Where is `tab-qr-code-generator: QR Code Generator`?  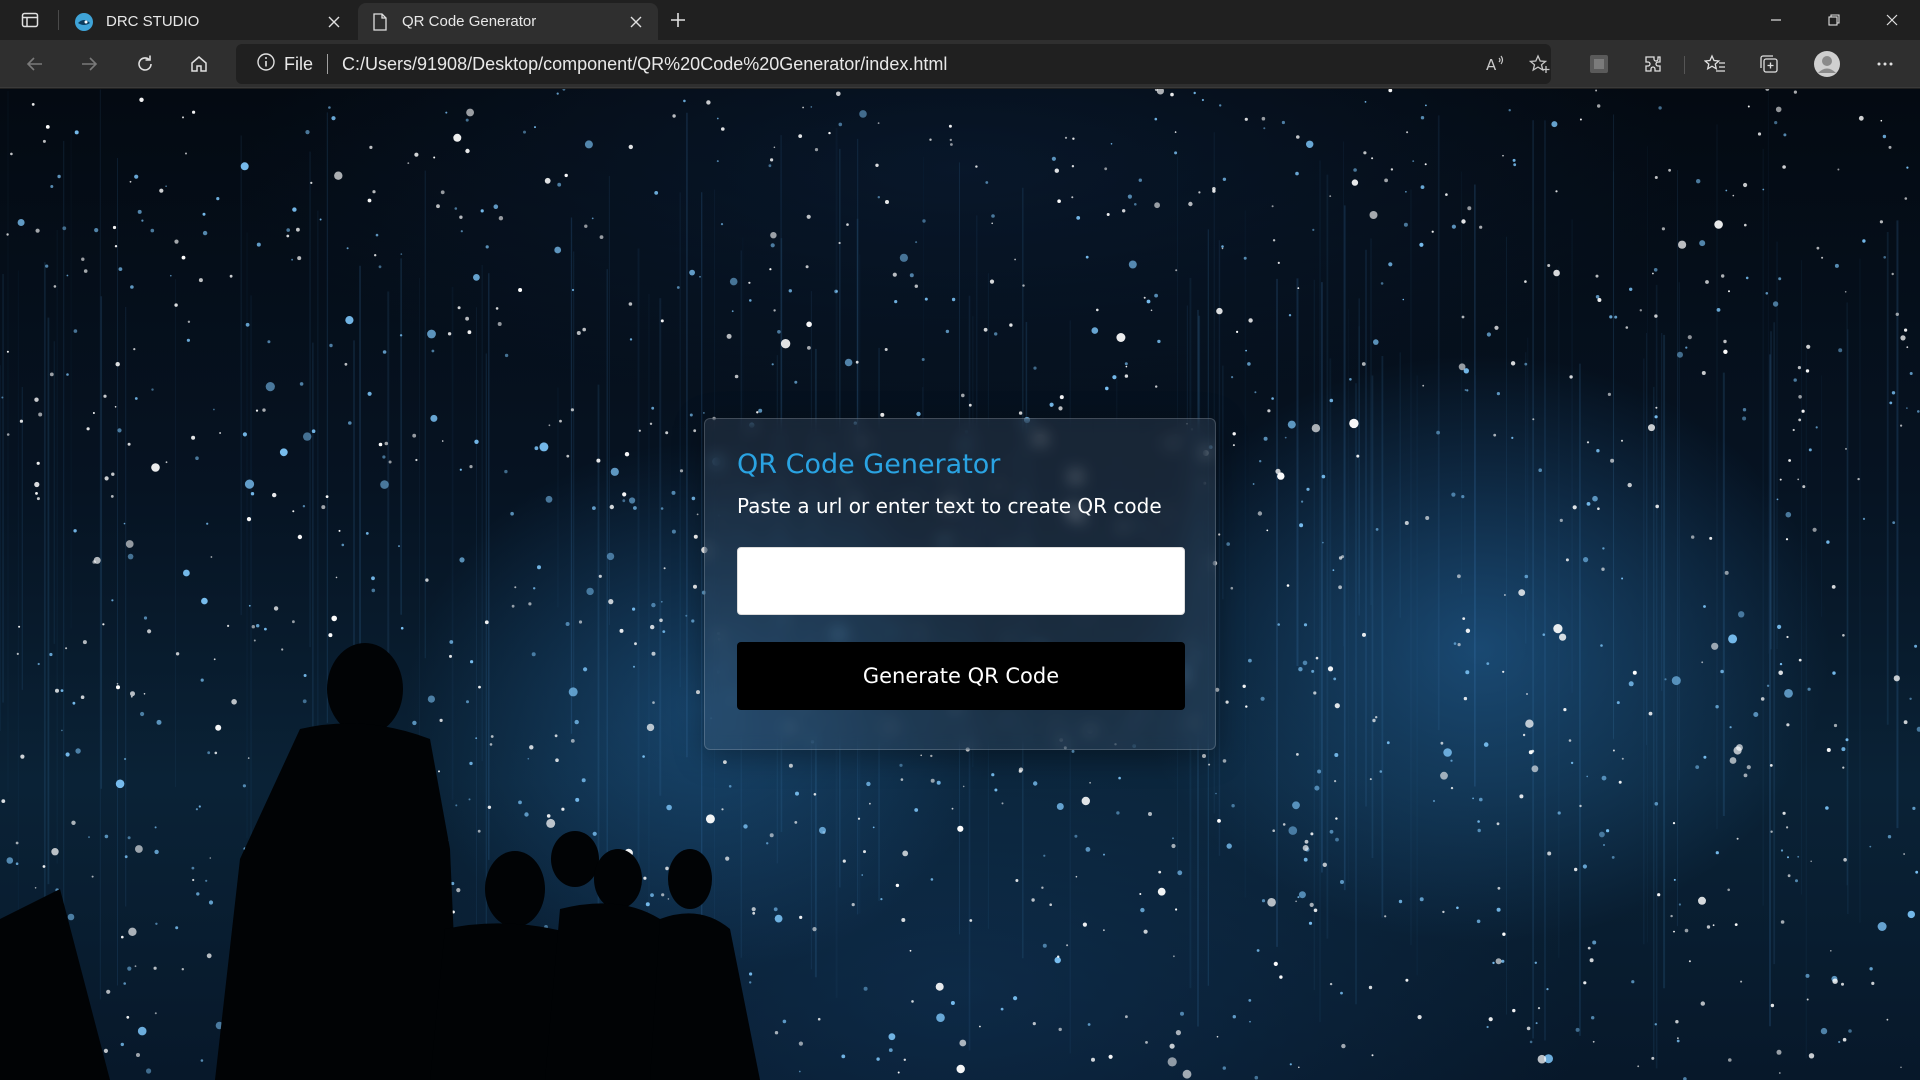 tab-qr-code-generator: QR Code Generator is located at coordinates (508, 21).